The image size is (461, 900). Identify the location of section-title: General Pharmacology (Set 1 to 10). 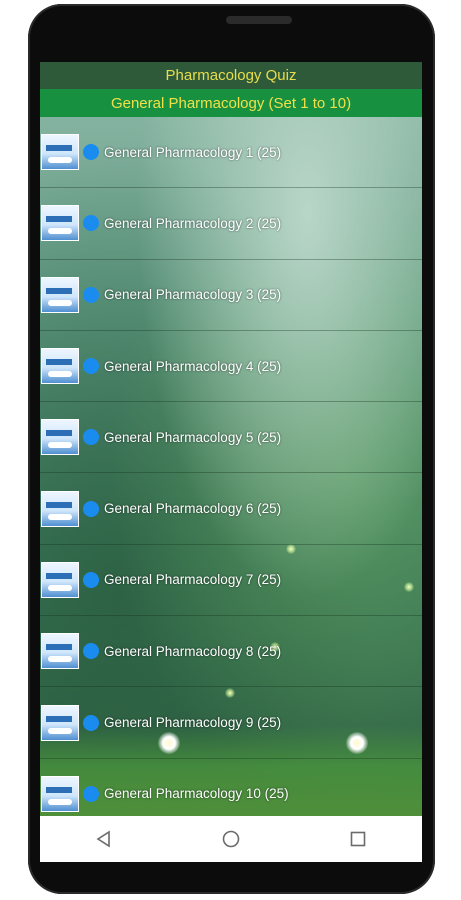
(231, 103).